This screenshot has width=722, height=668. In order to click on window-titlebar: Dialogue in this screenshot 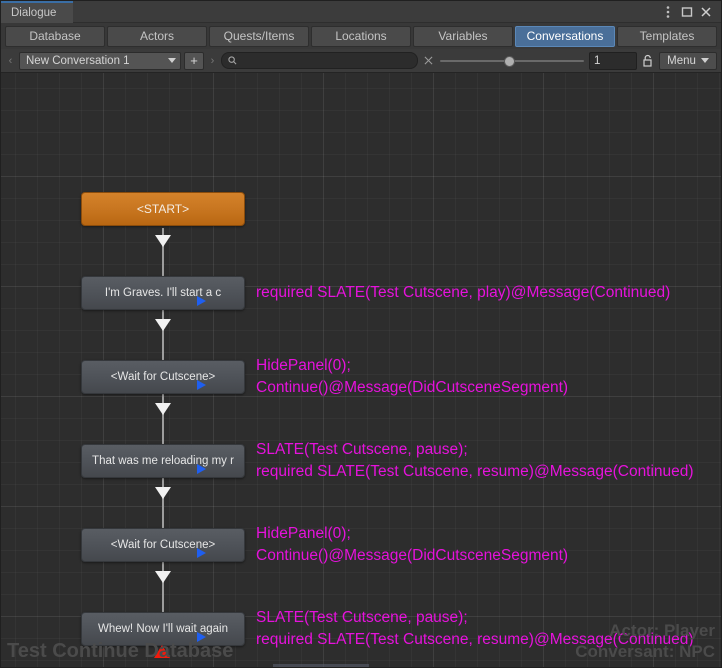, I will do `click(361, 12)`.